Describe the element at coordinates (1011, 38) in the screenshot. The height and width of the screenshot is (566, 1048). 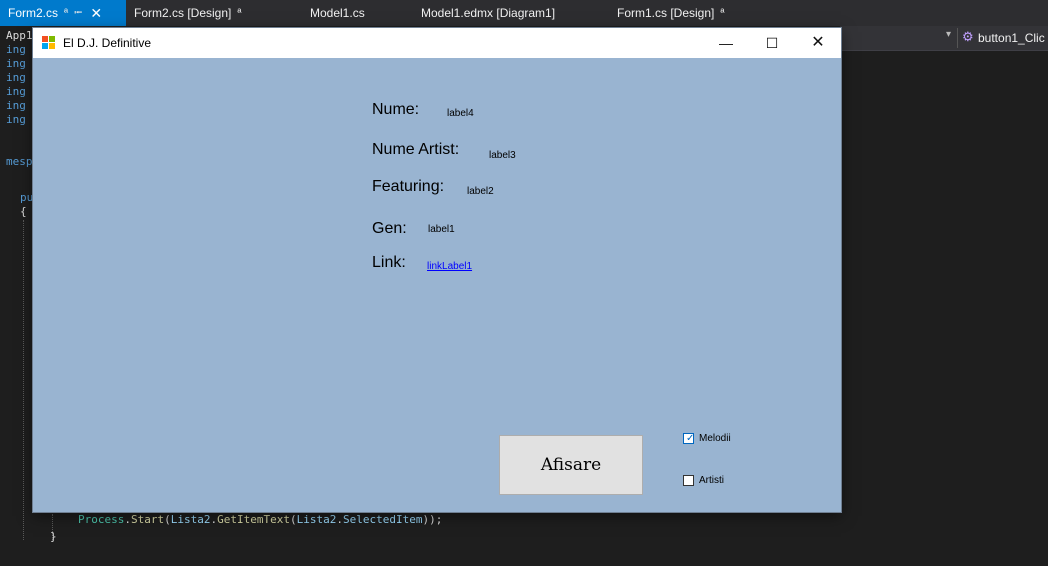
I see `method-name: button1_Clic` at that location.